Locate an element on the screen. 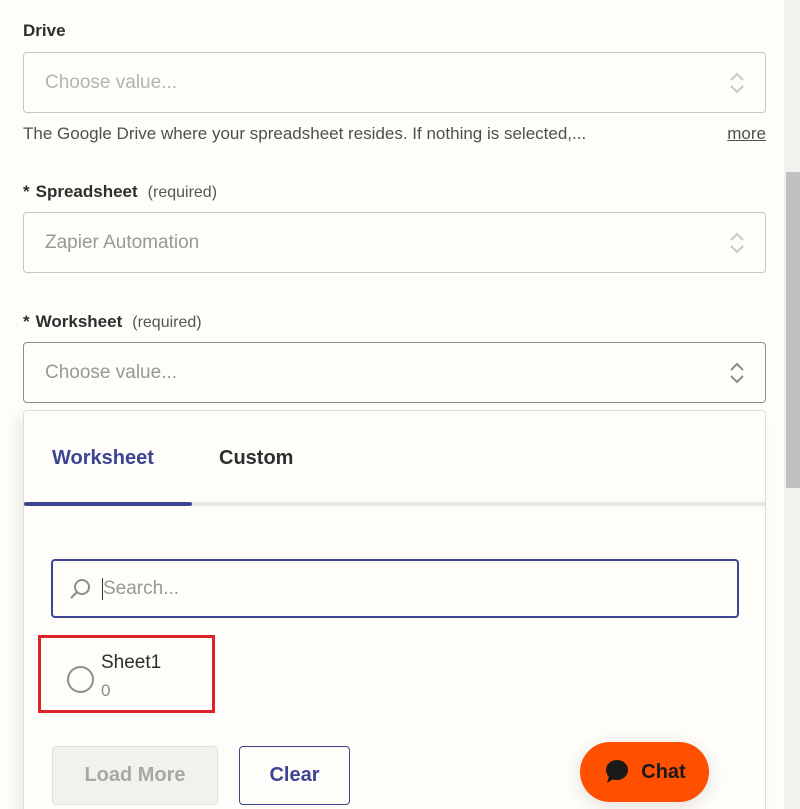  scrollbar-thumb is located at coordinates (793, 330).